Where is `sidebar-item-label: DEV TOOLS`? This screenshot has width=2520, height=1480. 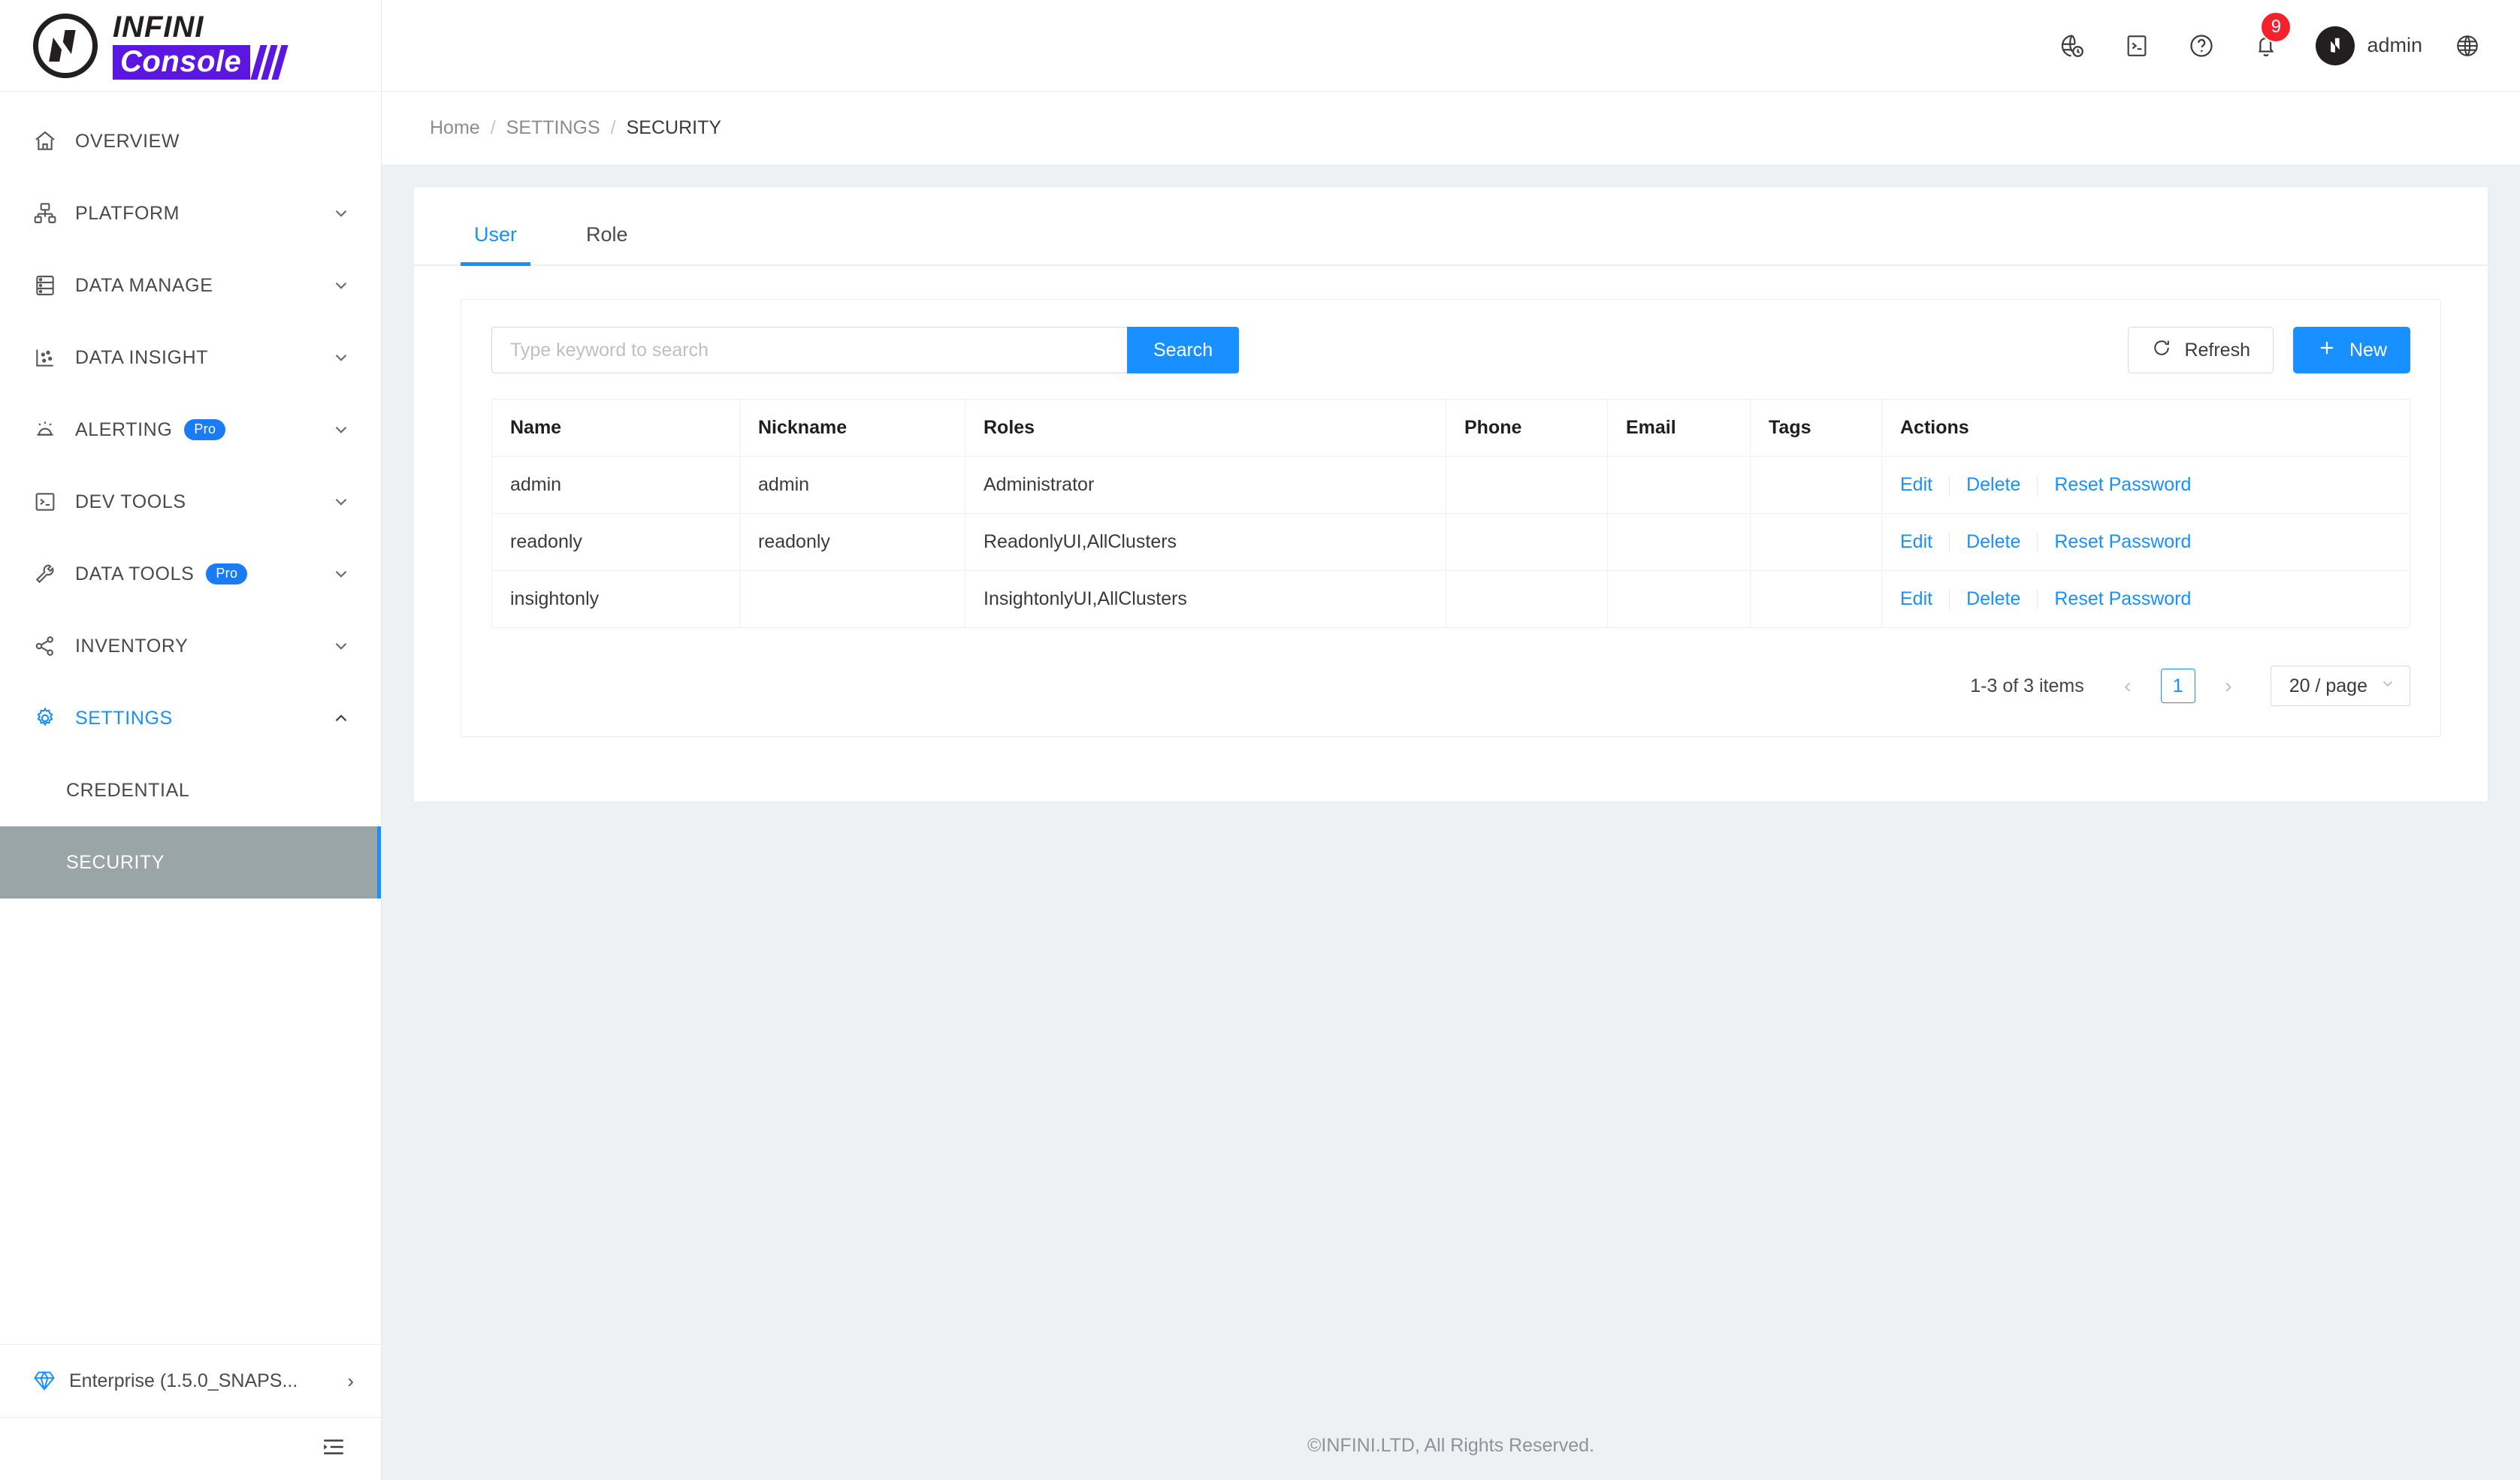 sidebar-item-label: DEV TOOLS is located at coordinates (130, 502).